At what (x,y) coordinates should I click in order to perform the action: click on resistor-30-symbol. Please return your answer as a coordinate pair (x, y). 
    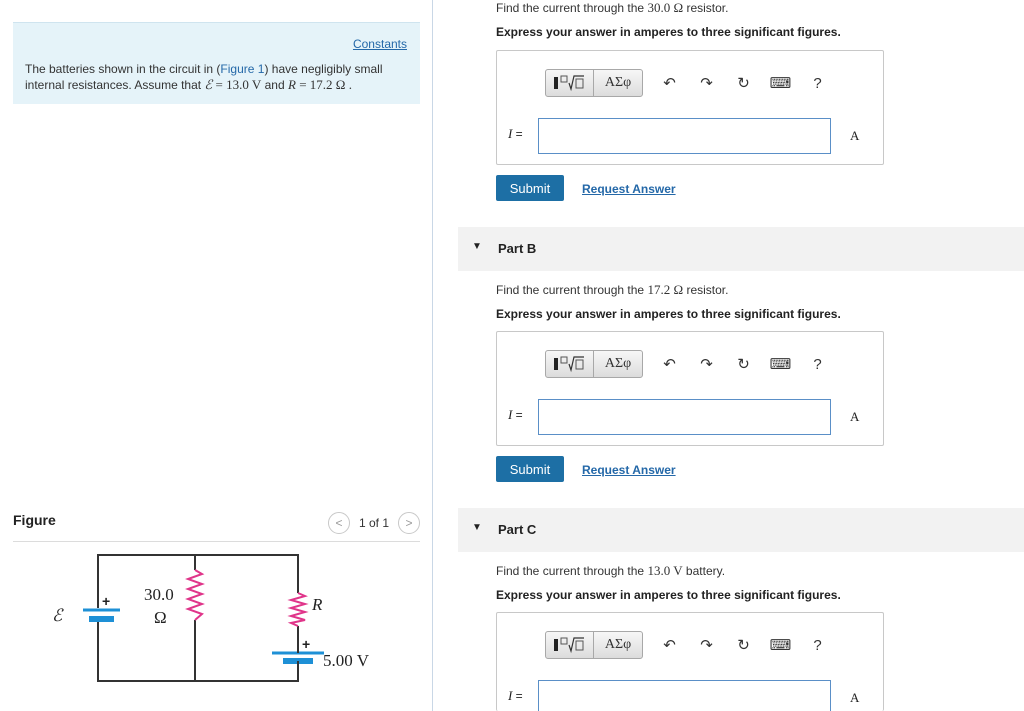
    Looking at the image, I should click on (195, 595).